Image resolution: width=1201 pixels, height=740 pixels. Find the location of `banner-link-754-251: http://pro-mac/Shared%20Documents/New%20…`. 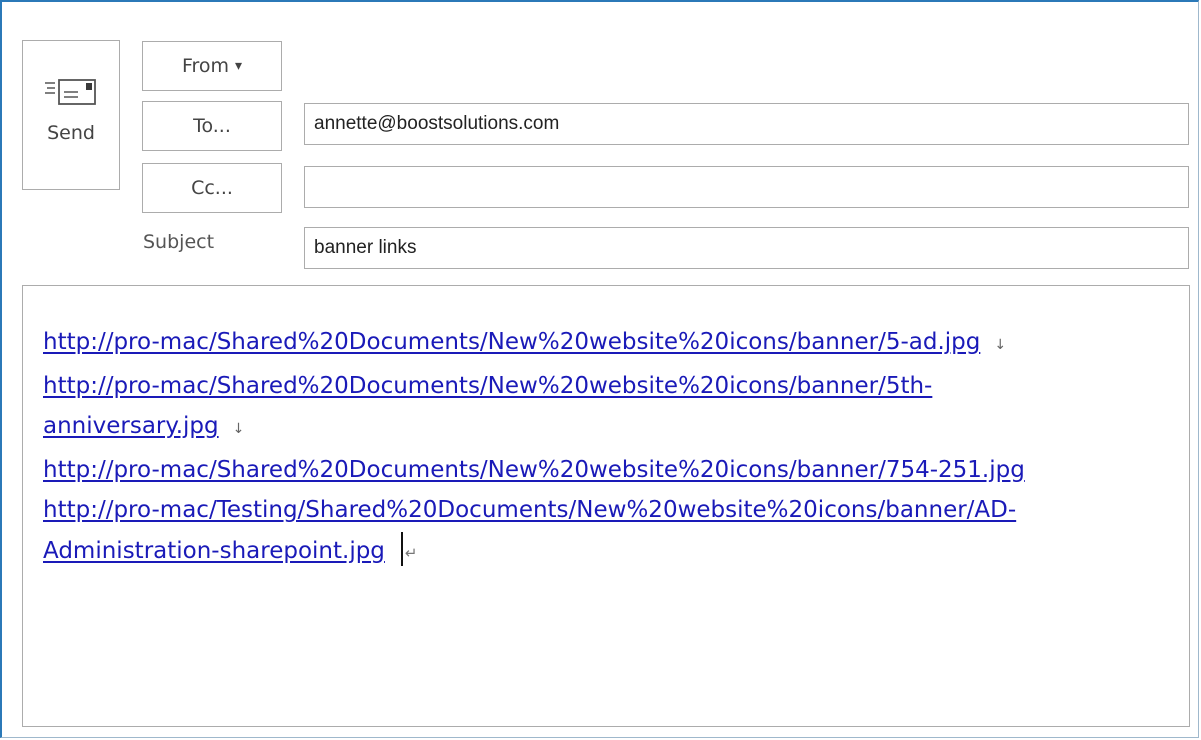

banner-link-754-251: http://pro-mac/Shared%20Documents/New%20… is located at coordinates (534, 470).